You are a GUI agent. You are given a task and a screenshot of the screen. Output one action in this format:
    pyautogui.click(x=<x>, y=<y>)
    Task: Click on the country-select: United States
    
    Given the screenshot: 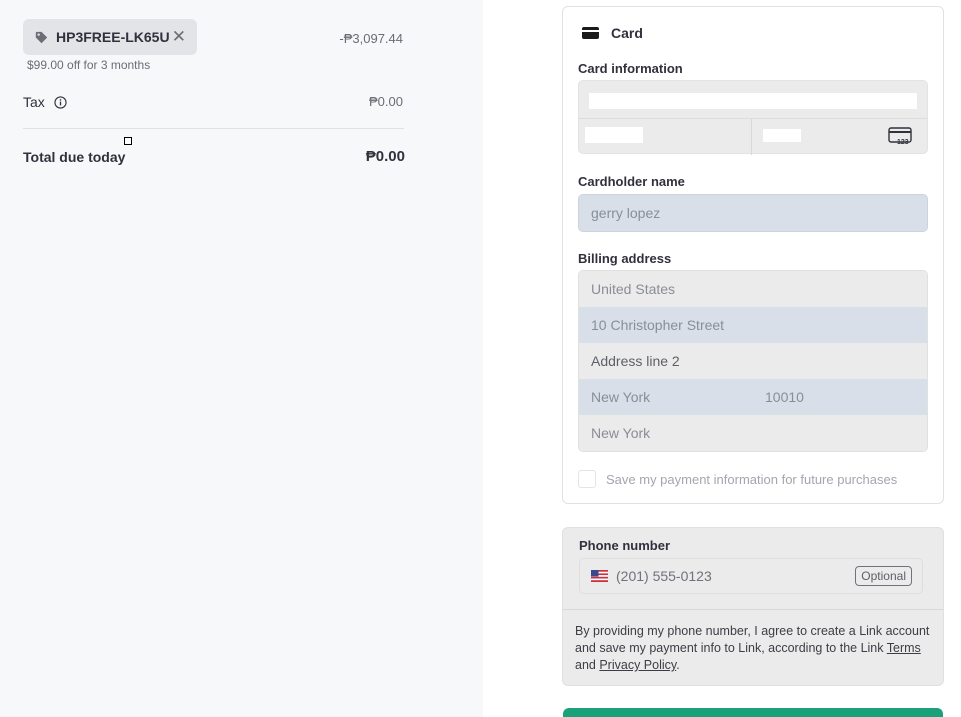 What is the action you would take?
    pyautogui.click(x=753, y=289)
    